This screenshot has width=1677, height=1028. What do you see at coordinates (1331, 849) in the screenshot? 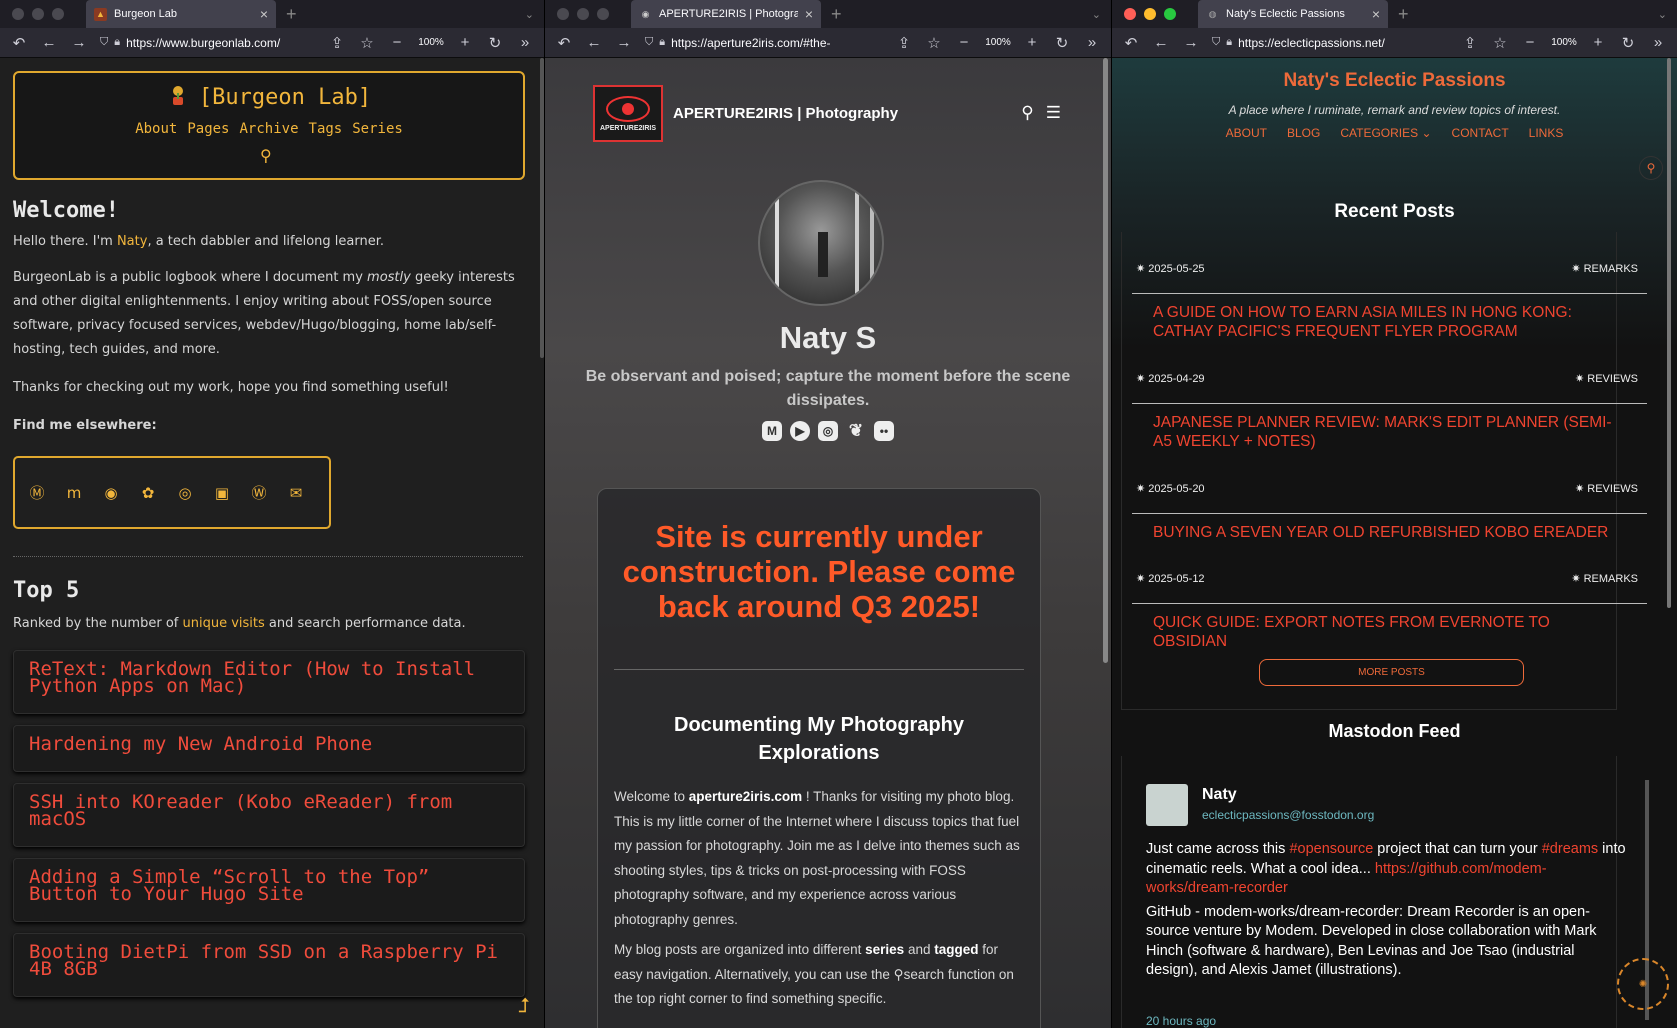
I see `hashtag-link: #opensource` at bounding box center [1331, 849].